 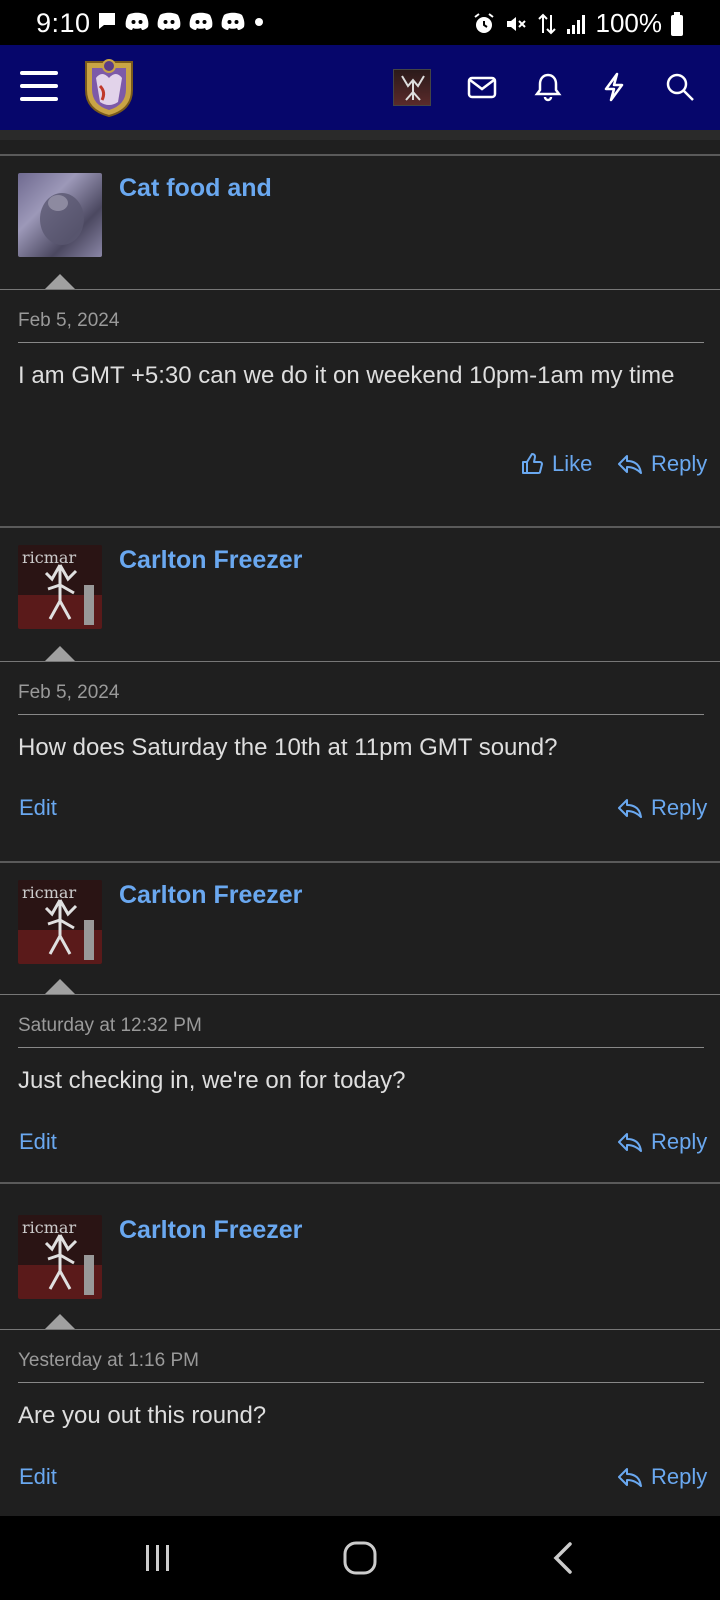 What do you see at coordinates (259, 22) in the screenshot?
I see `dot-icon` at bounding box center [259, 22].